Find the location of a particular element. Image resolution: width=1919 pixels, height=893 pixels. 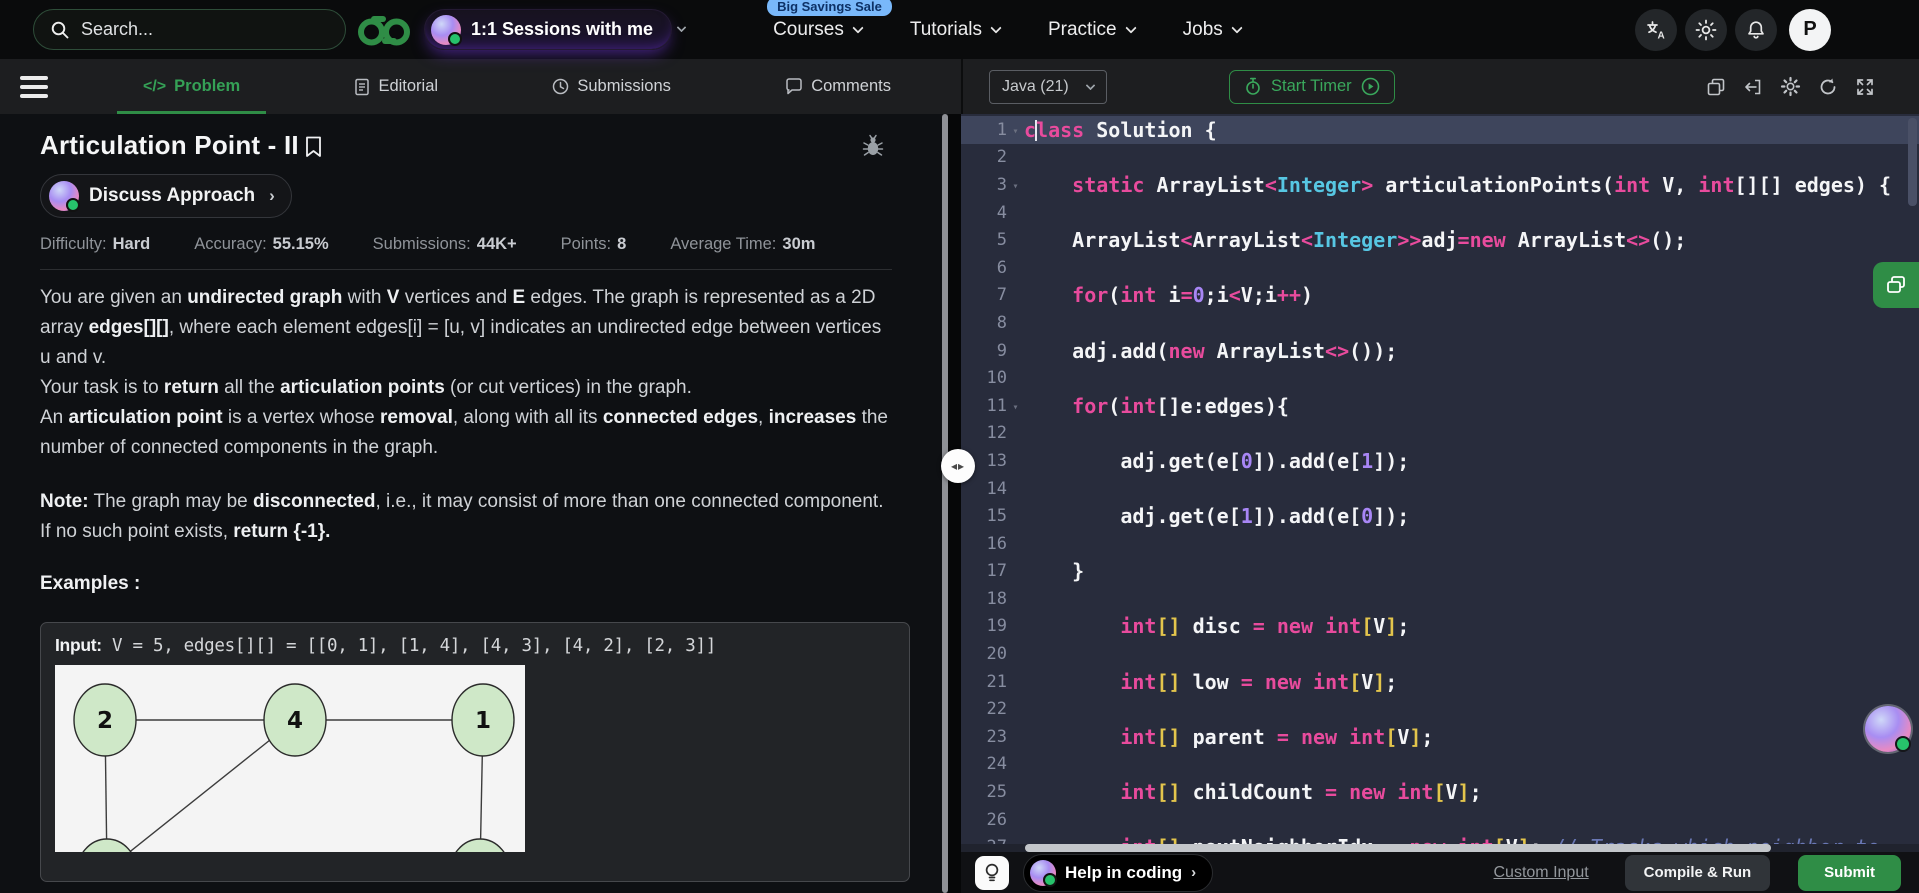

code-line: 25 int[] childCount = new int[V]; is located at coordinates (1440, 792).